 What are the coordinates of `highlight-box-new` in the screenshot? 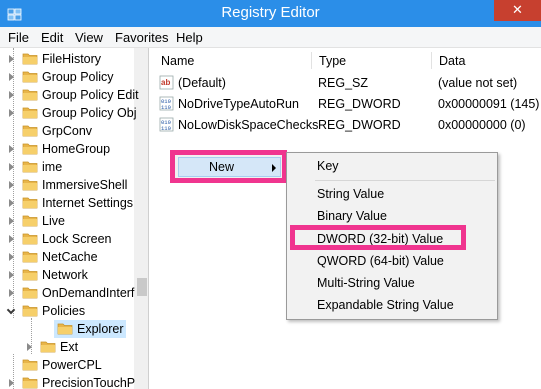 It's located at (228, 166).